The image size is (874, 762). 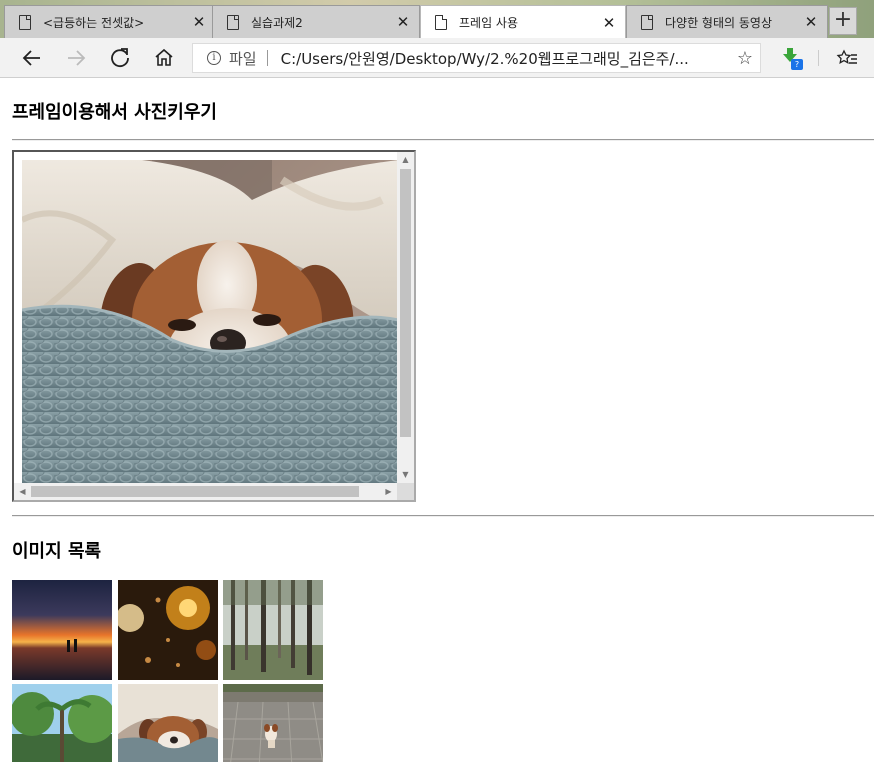 What do you see at coordinates (168, 630) in the screenshot?
I see `thumbnail-rainy-window` at bounding box center [168, 630].